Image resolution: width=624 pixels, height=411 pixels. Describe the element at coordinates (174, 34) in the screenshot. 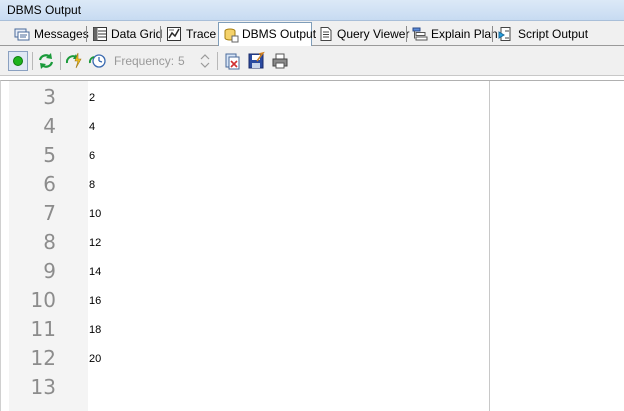

I see `trace-icon` at that location.